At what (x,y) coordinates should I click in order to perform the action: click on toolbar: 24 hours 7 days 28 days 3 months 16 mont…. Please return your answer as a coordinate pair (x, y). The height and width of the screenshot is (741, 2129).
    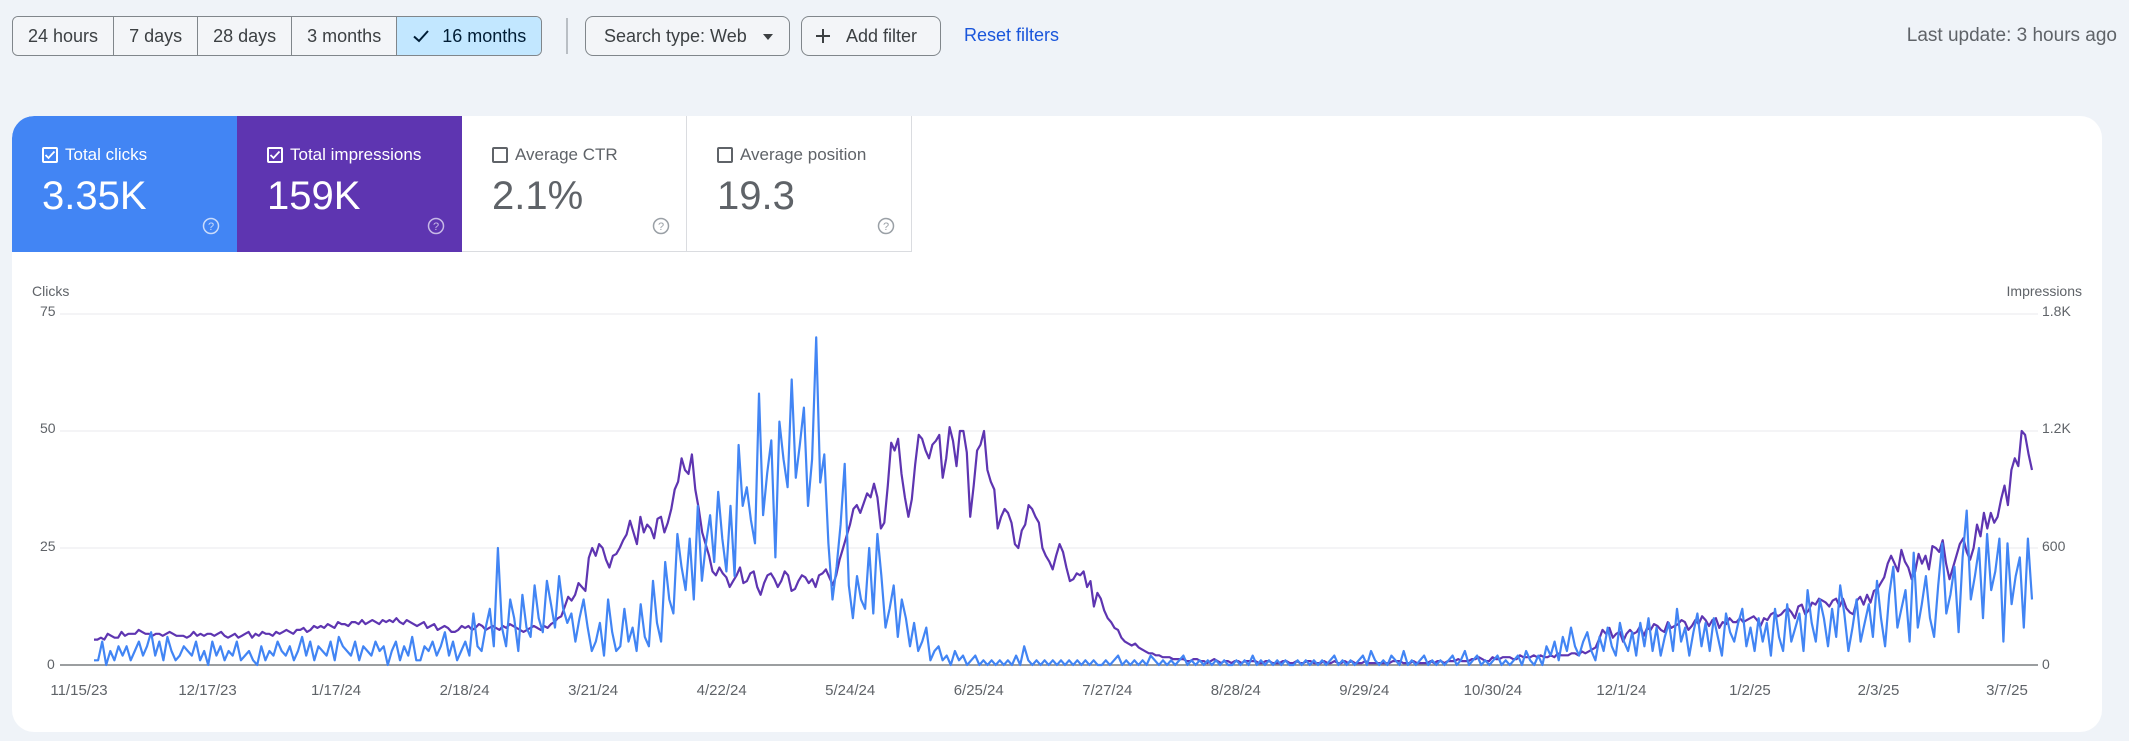
    Looking at the image, I should click on (1064, 36).